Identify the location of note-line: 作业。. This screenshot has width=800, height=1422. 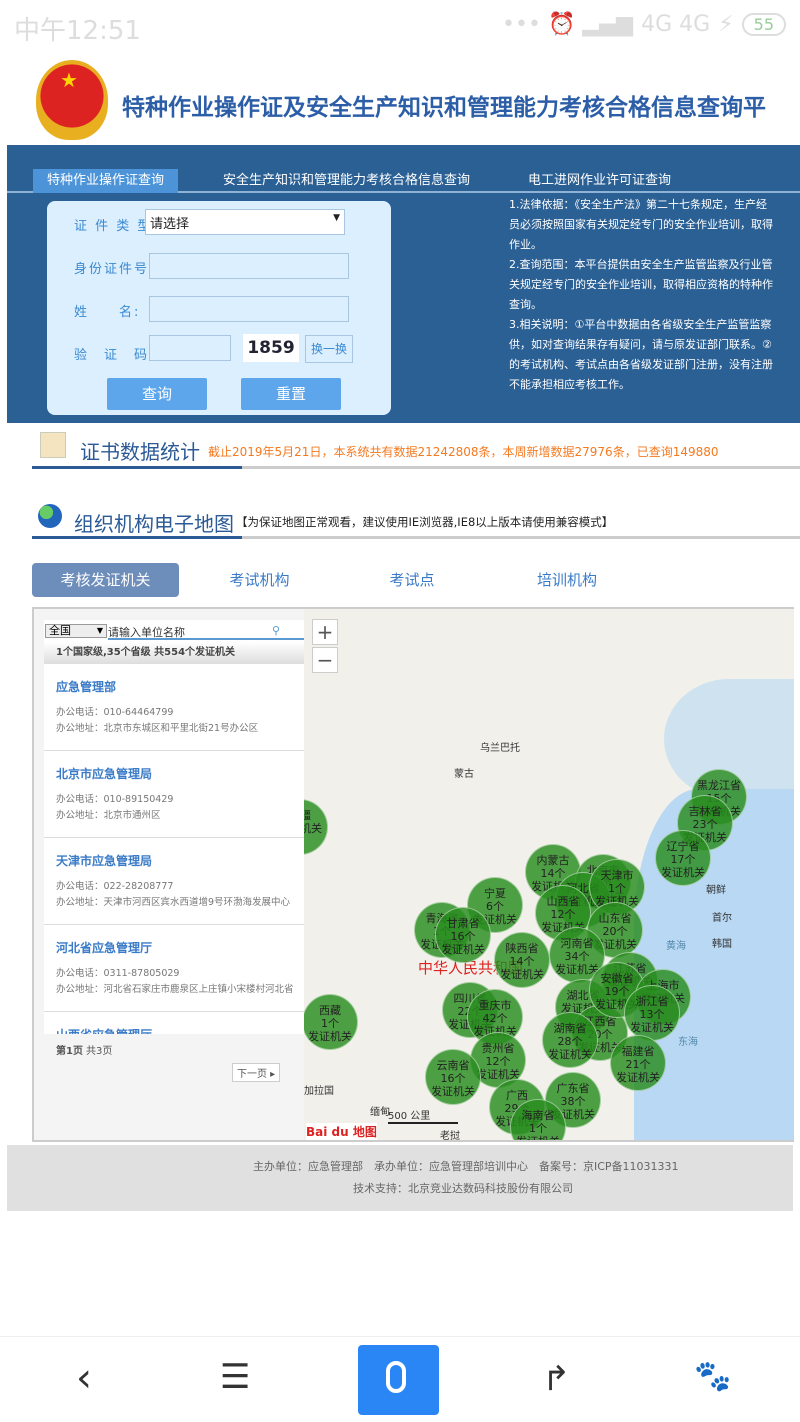
(525, 244).